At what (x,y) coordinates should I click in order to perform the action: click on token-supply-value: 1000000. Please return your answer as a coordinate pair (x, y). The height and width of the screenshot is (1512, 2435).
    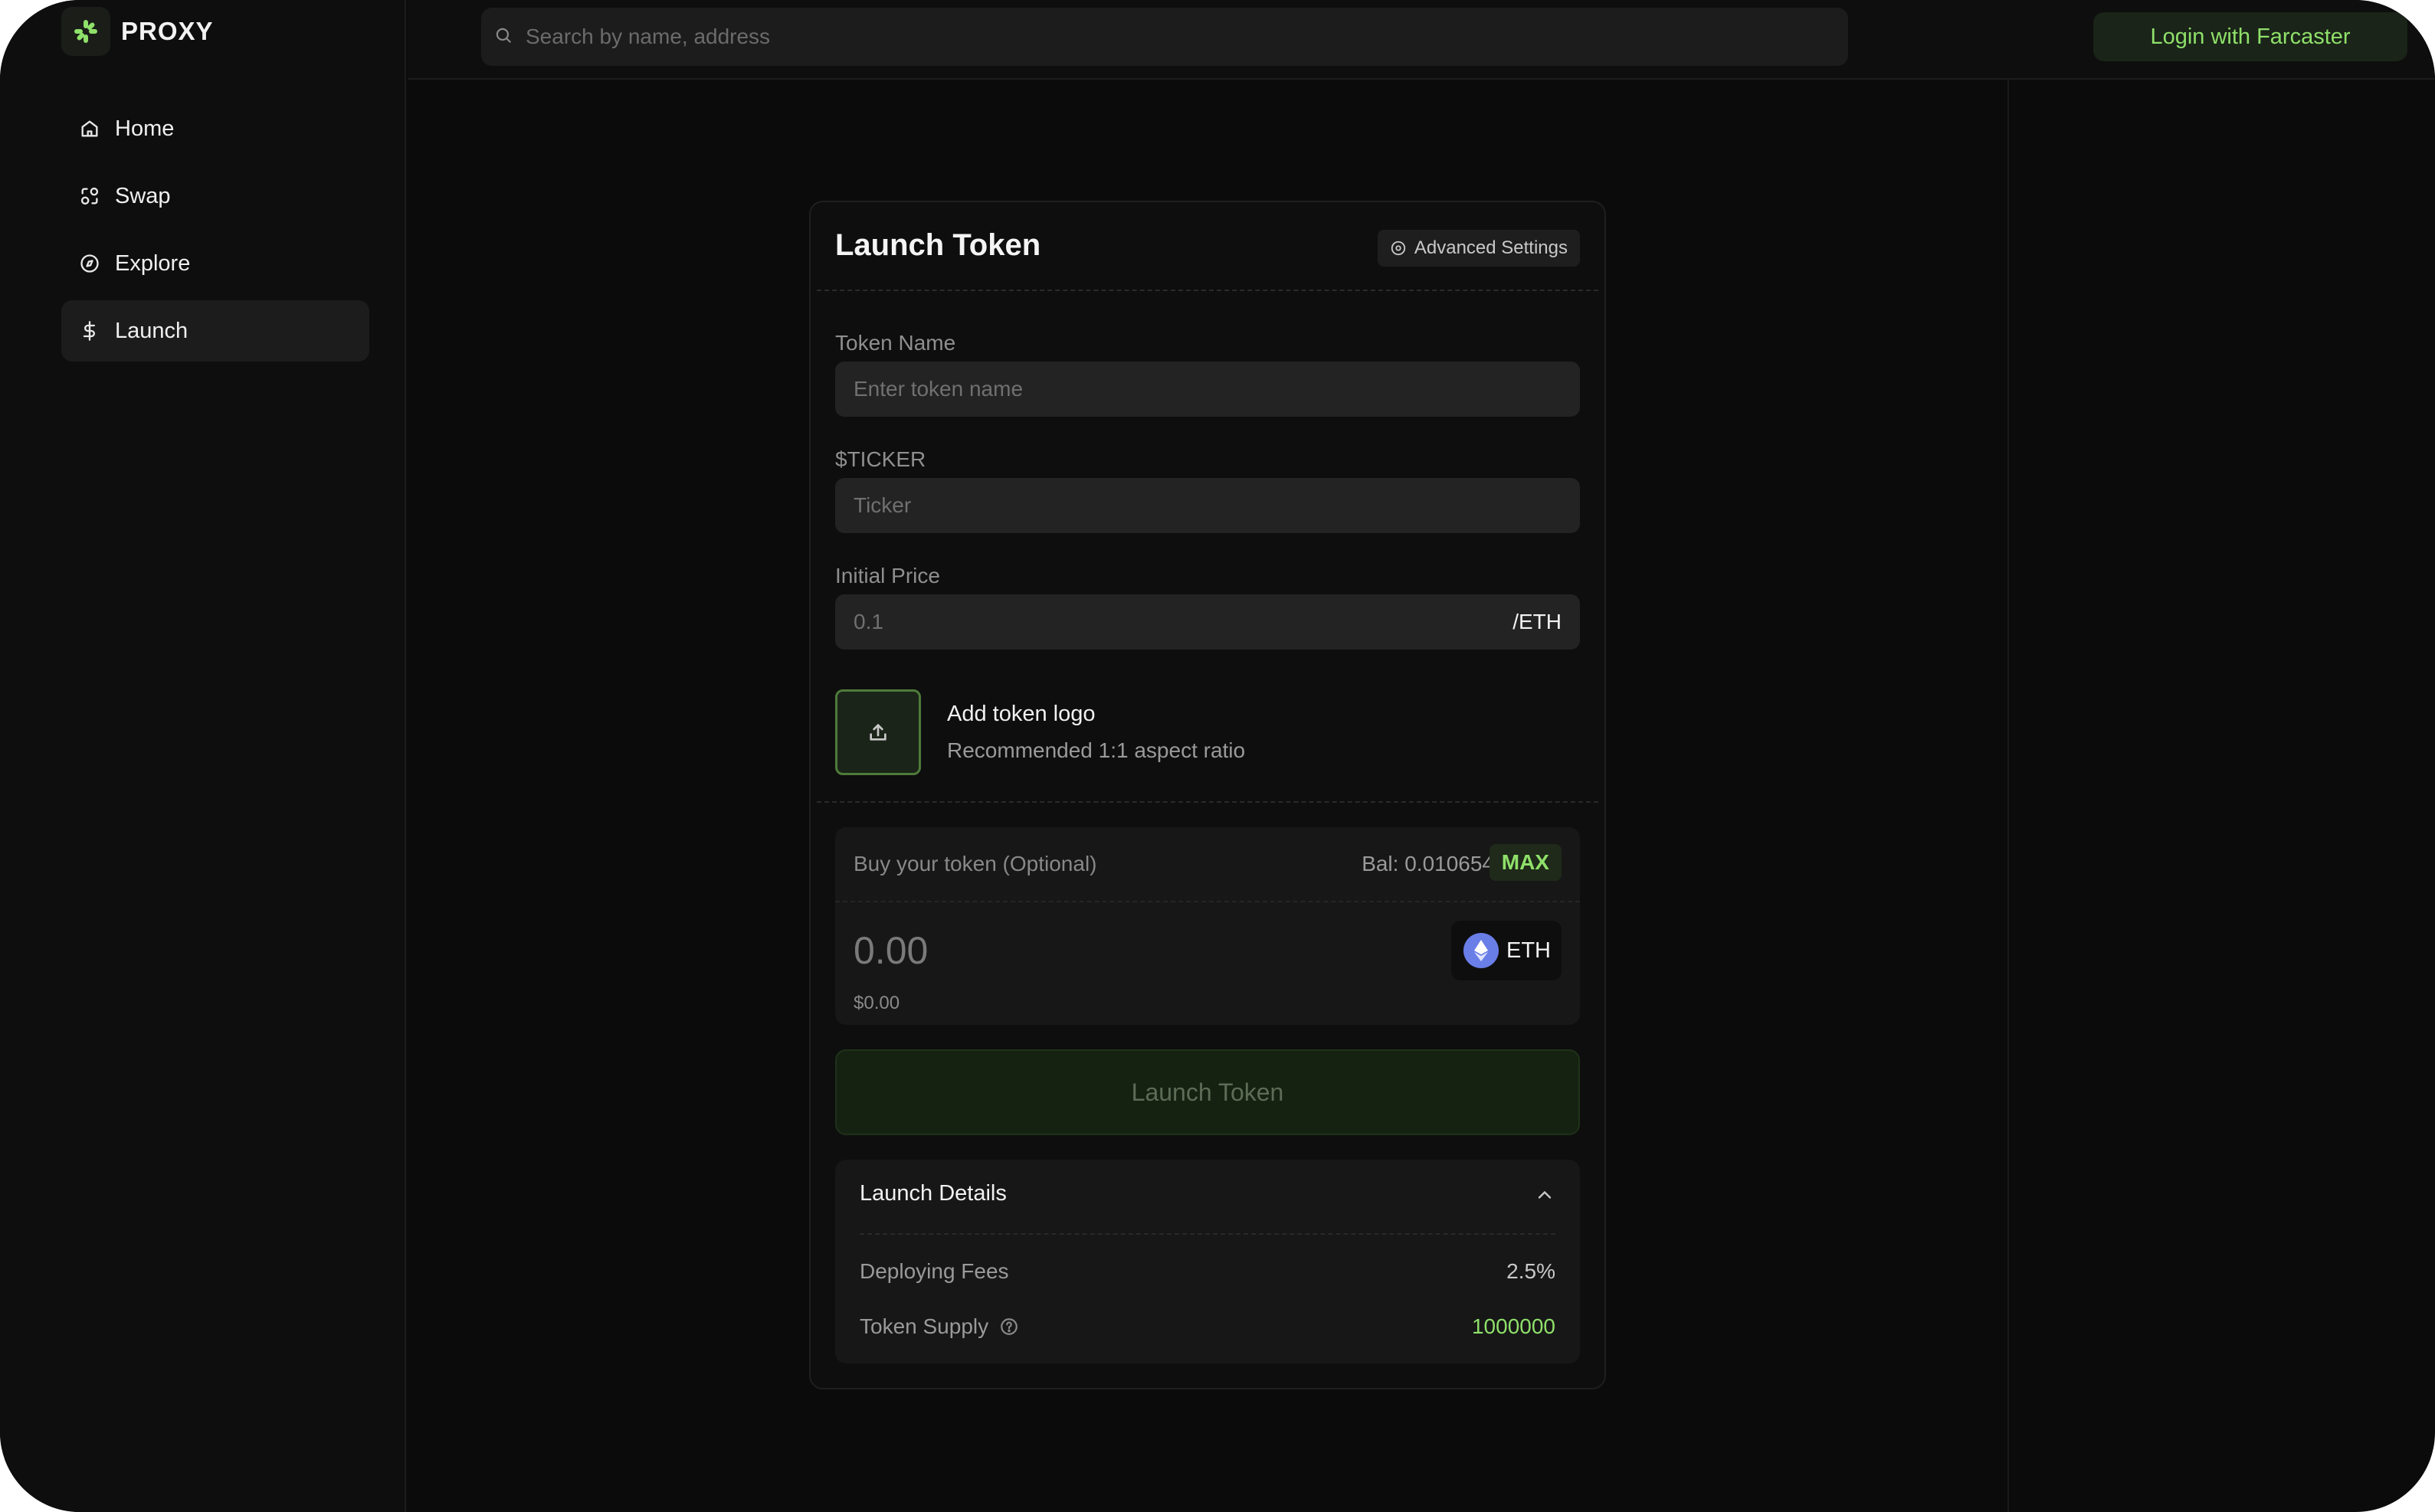
    Looking at the image, I should click on (1513, 1326).